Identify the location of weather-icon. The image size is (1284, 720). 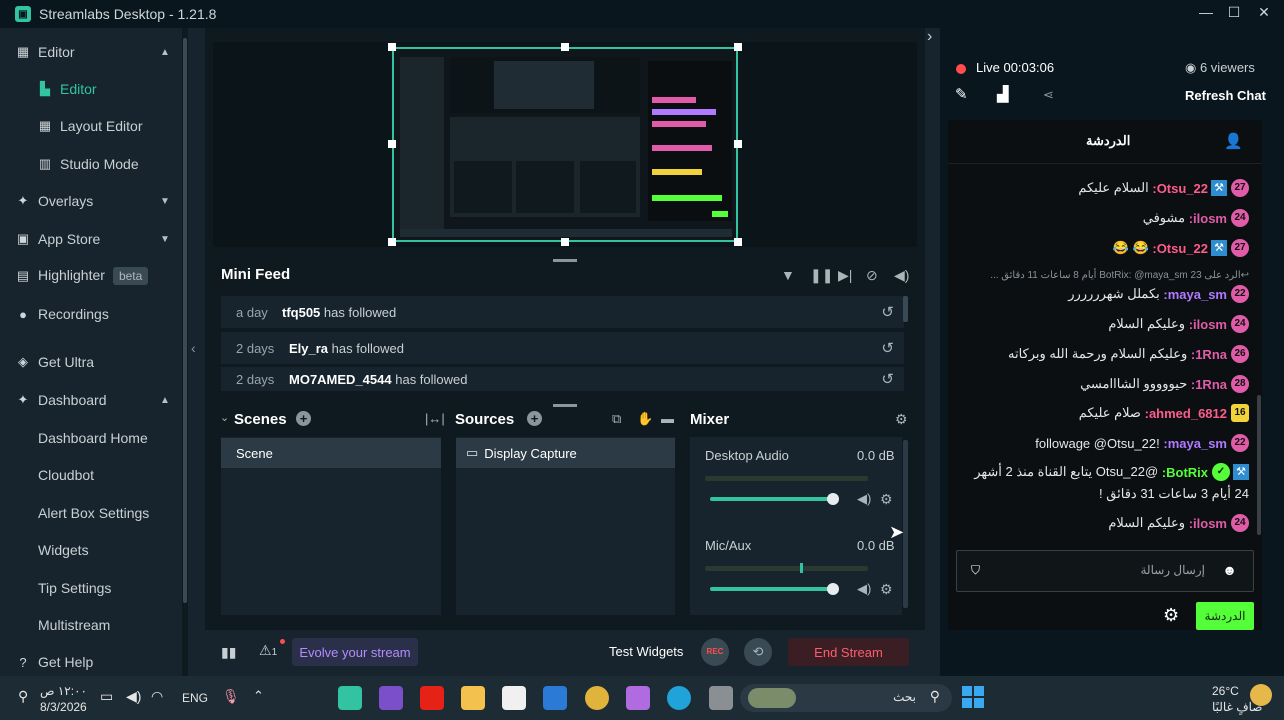
(1261, 695).